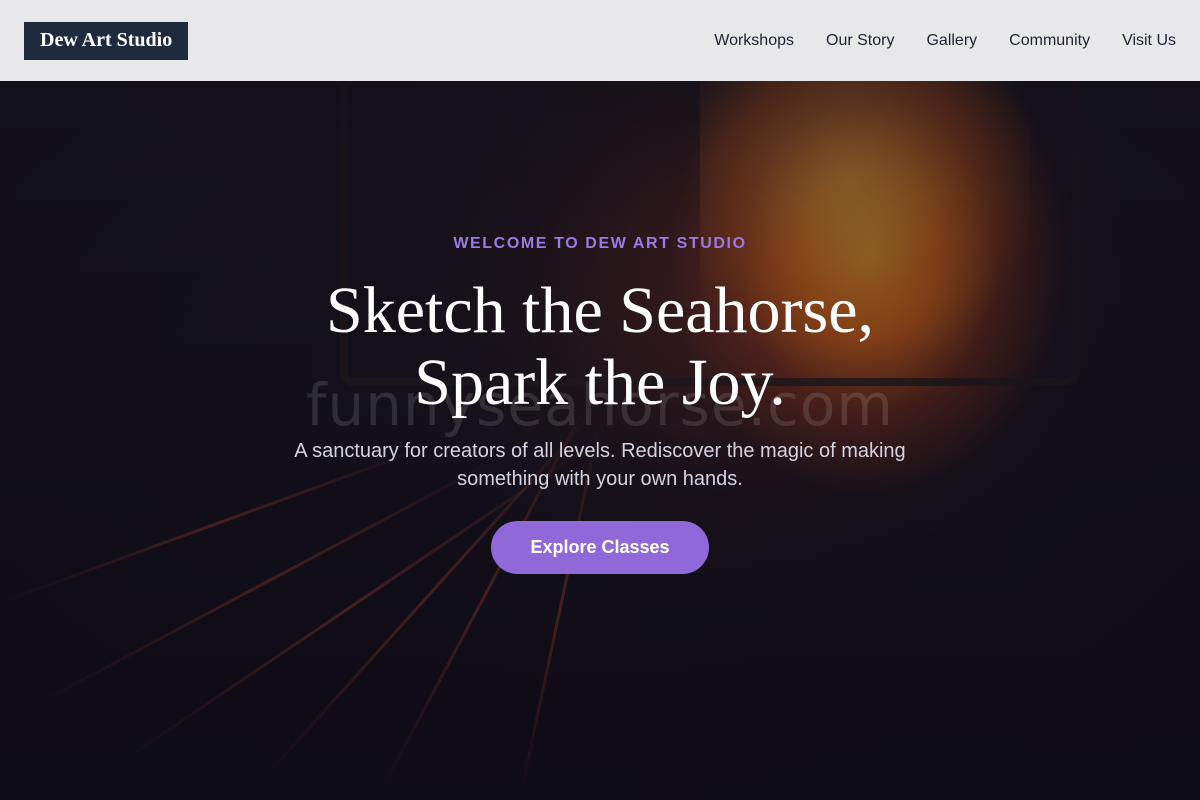 The image size is (1200, 800). Describe the element at coordinates (106, 40) in the screenshot. I see `site-logo: Dew Art Studio` at that location.